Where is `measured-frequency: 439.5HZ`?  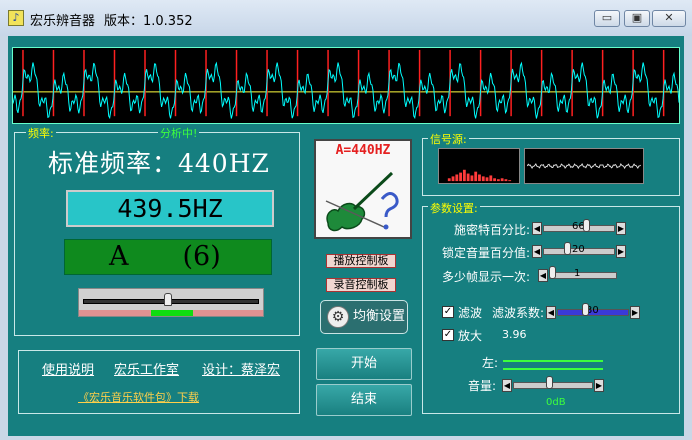 measured-frequency: 439.5HZ is located at coordinates (170, 208).